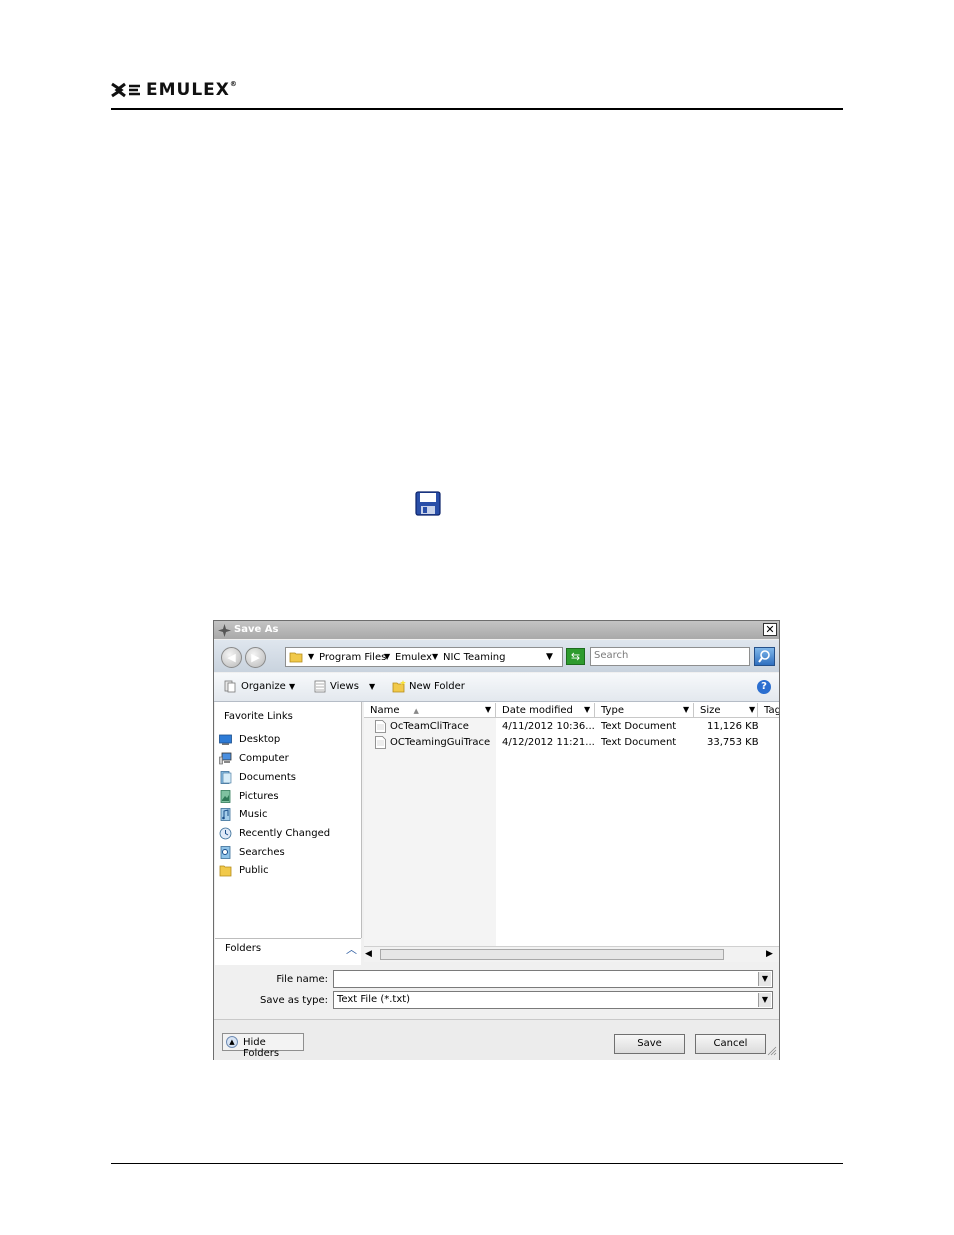  Describe the element at coordinates (553, 1000) in the screenshot. I see `save-as-type-select: Text File (*.txt) ▼` at that location.